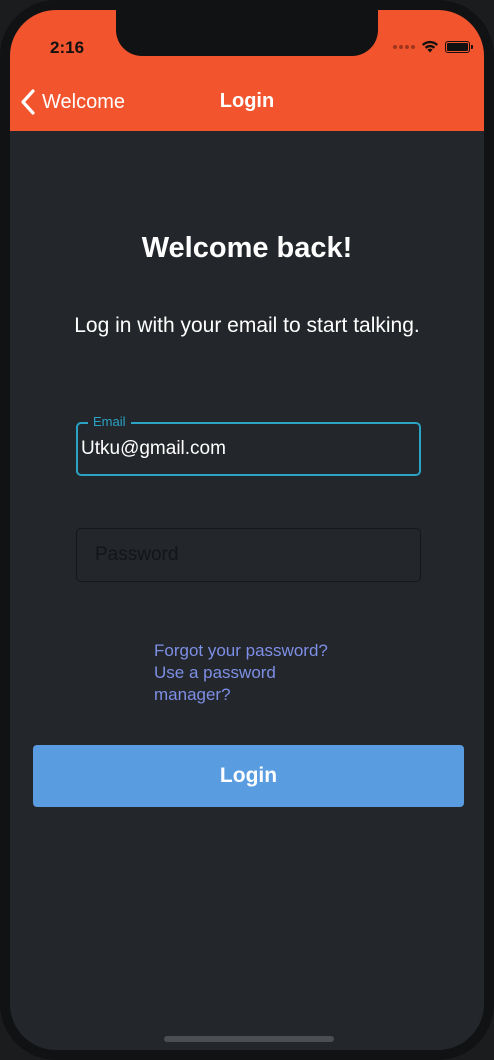  I want to click on login-button: Login, so click(248, 776).